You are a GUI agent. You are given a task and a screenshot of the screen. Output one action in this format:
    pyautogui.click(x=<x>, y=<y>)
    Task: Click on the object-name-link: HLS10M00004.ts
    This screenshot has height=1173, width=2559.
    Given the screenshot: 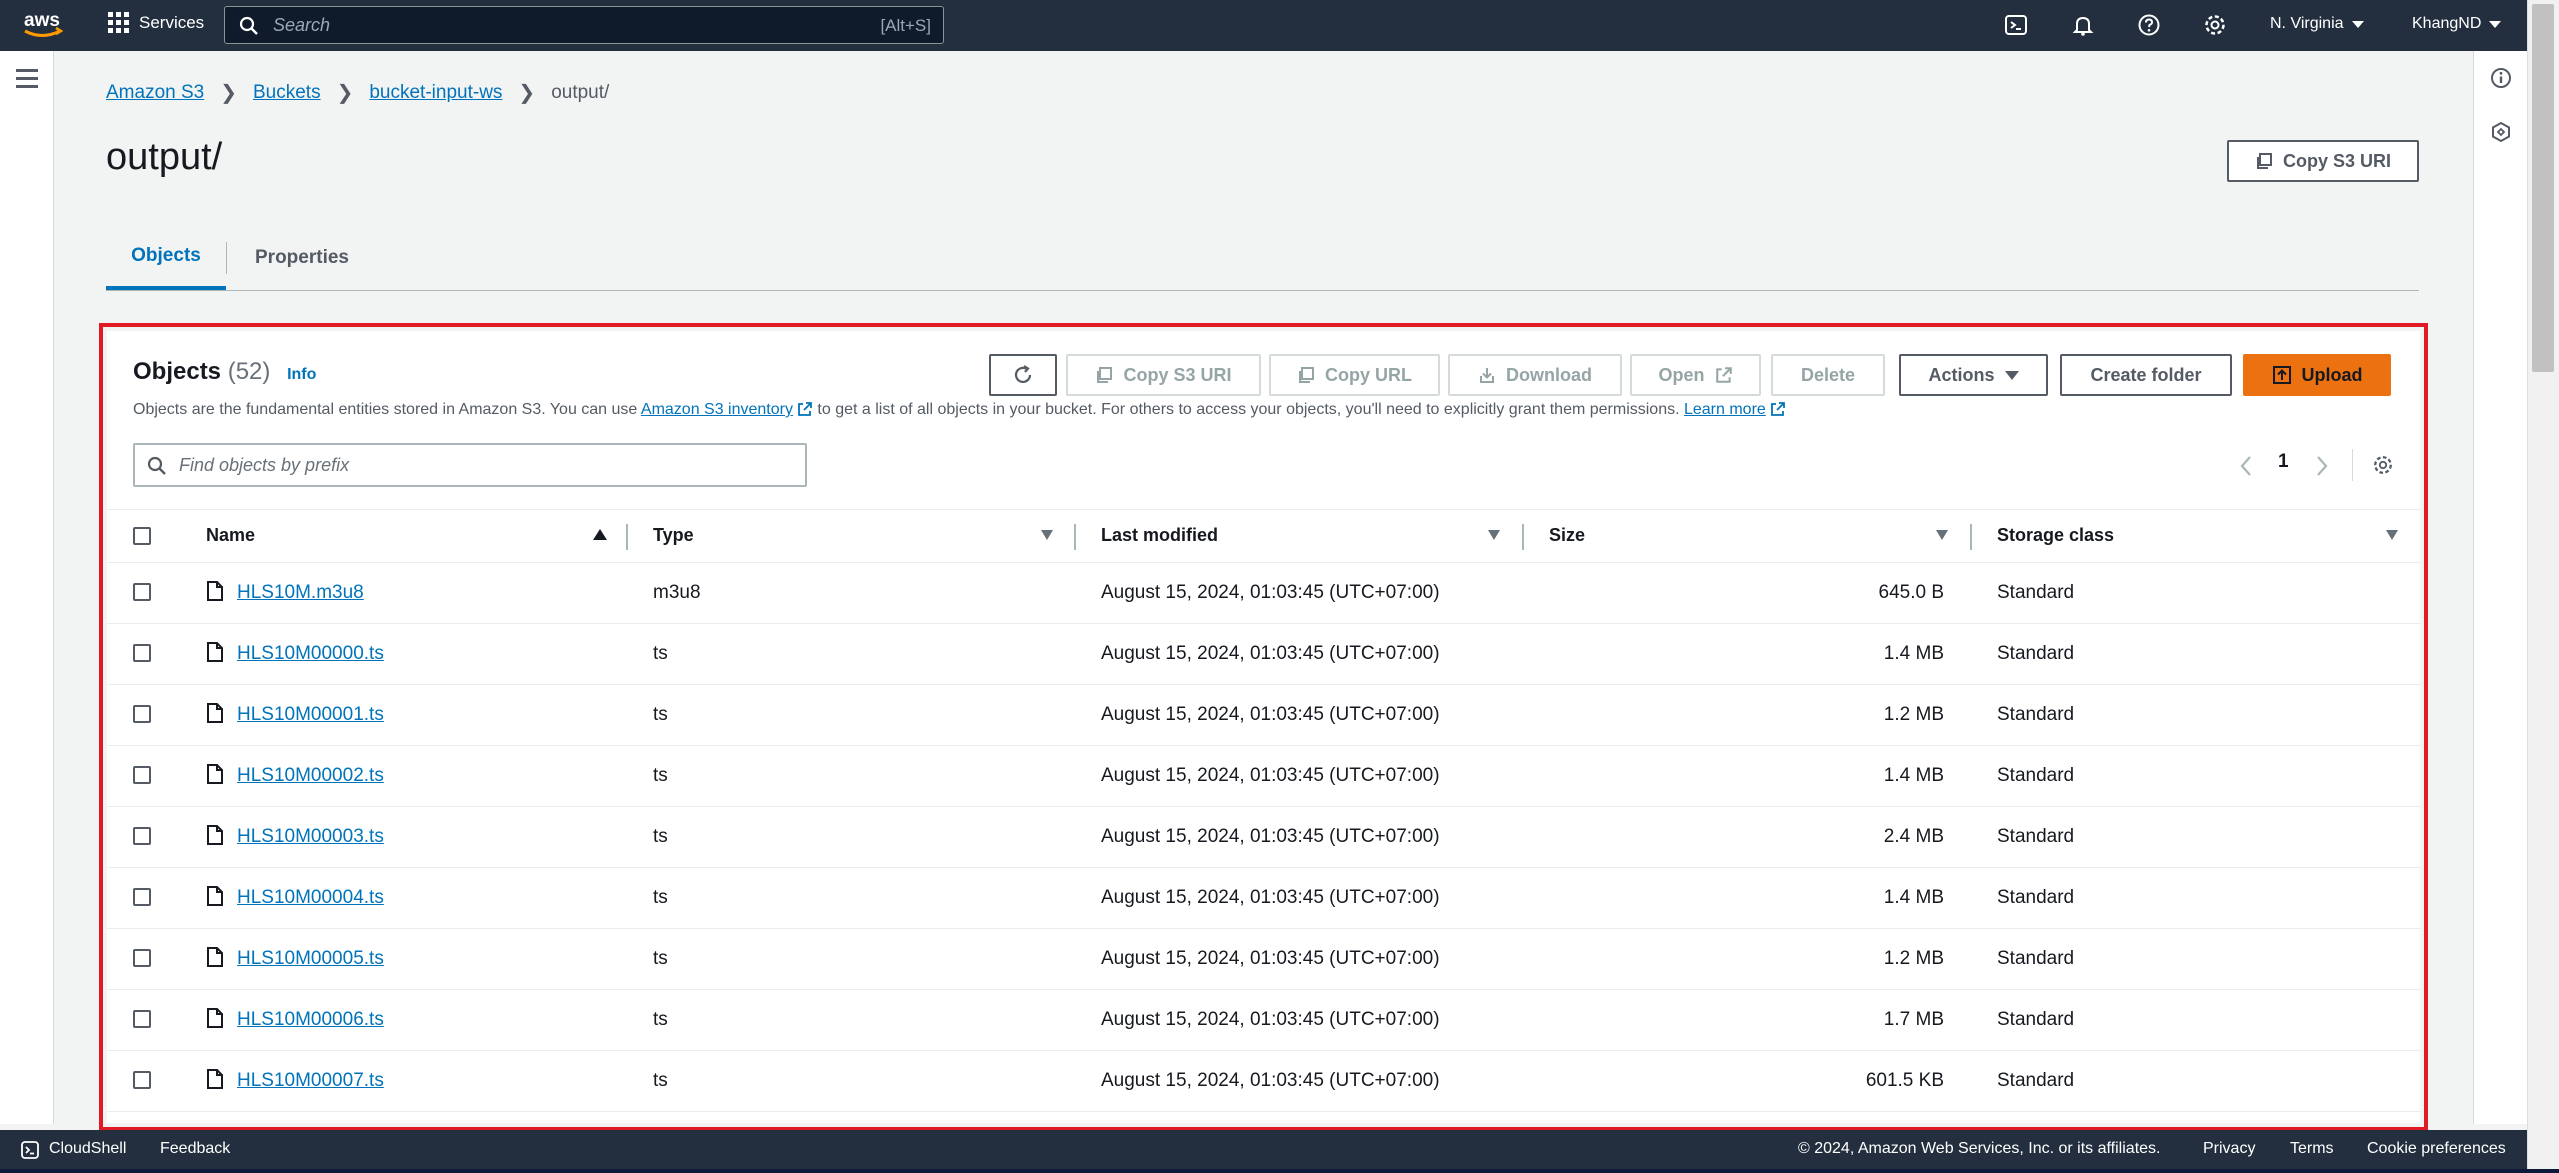 What is the action you would take?
    pyautogui.click(x=310, y=897)
    